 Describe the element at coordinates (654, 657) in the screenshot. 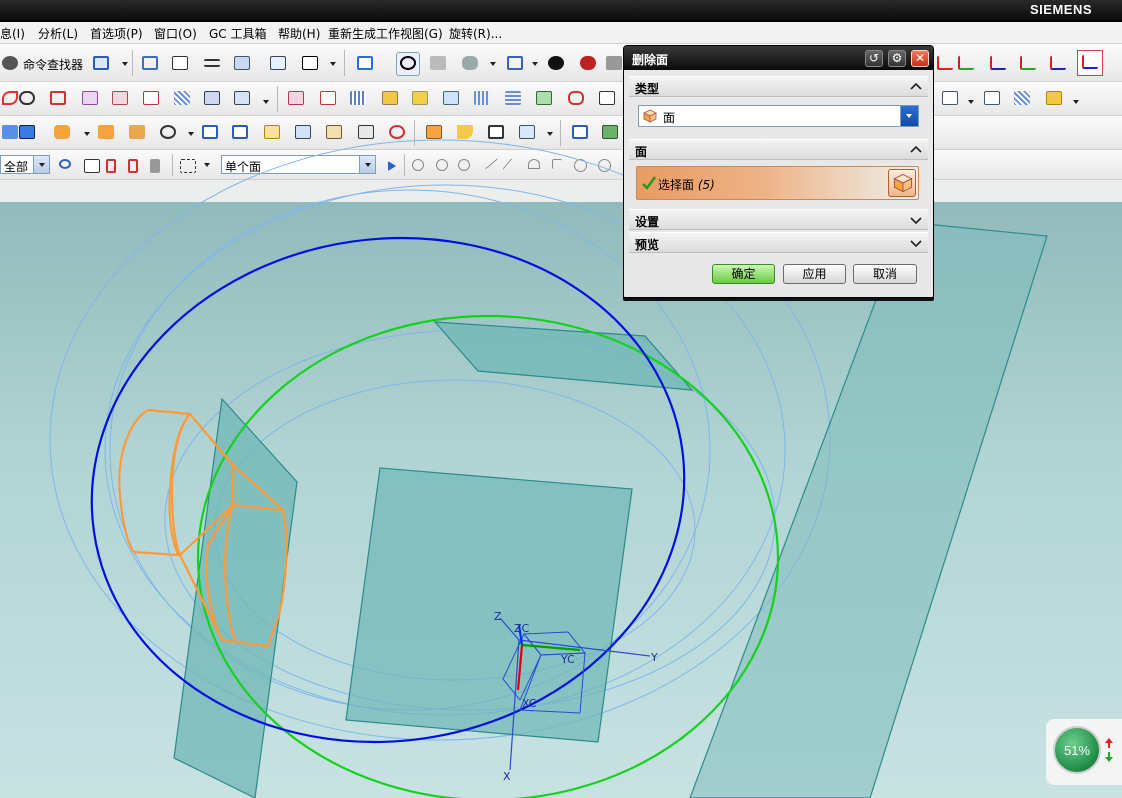

I see `axis-label-y: Y` at that location.